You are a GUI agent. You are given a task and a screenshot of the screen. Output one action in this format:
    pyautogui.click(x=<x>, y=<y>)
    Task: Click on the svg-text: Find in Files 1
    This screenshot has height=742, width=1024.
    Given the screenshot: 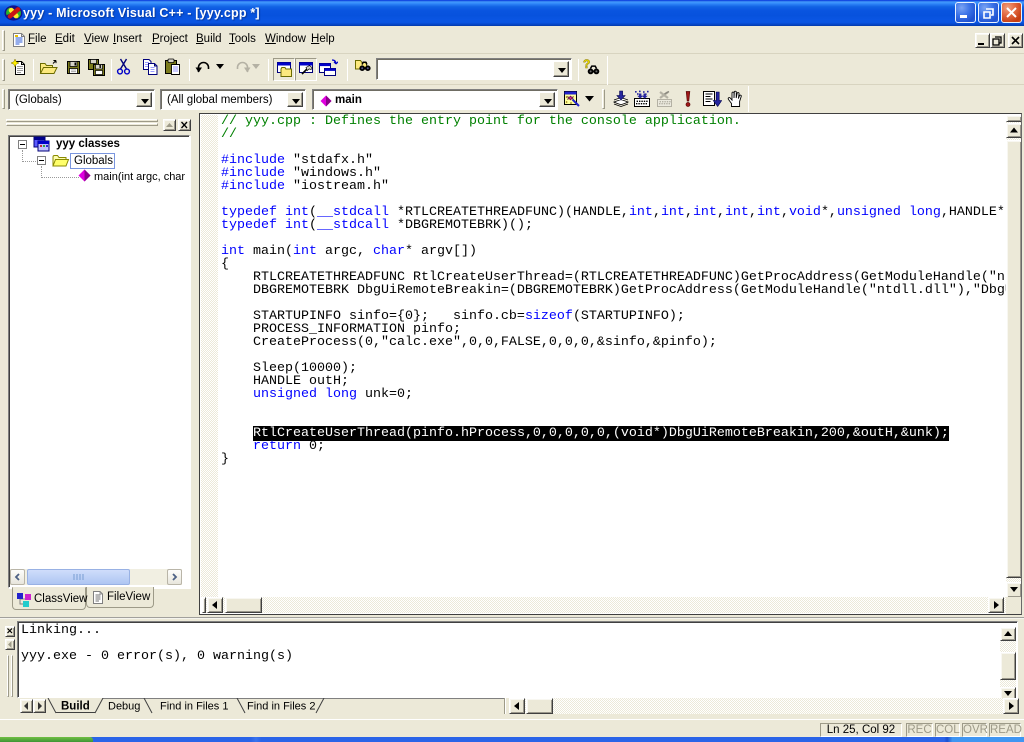 What is the action you would take?
    pyautogui.click(x=194, y=707)
    